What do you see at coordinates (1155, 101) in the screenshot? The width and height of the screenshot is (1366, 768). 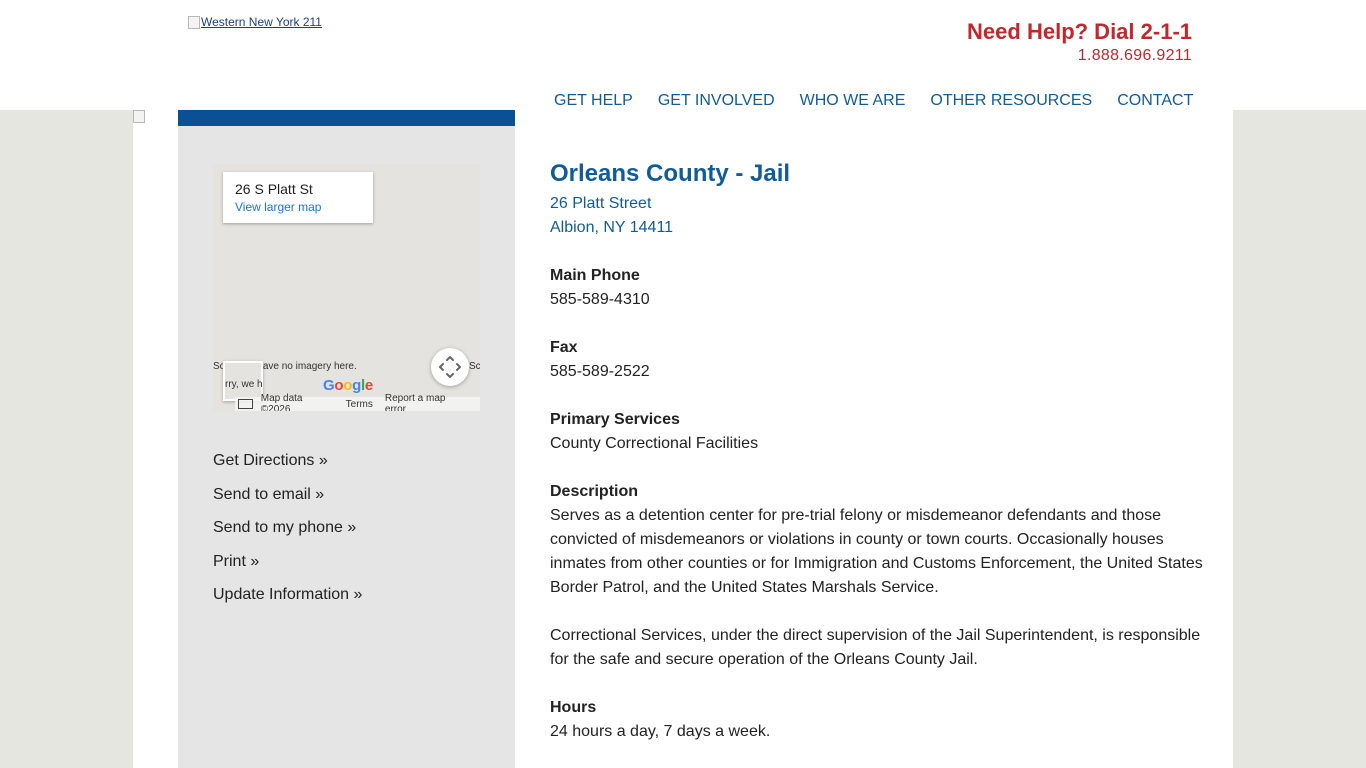 I see `nav-contact: CONTACT` at bounding box center [1155, 101].